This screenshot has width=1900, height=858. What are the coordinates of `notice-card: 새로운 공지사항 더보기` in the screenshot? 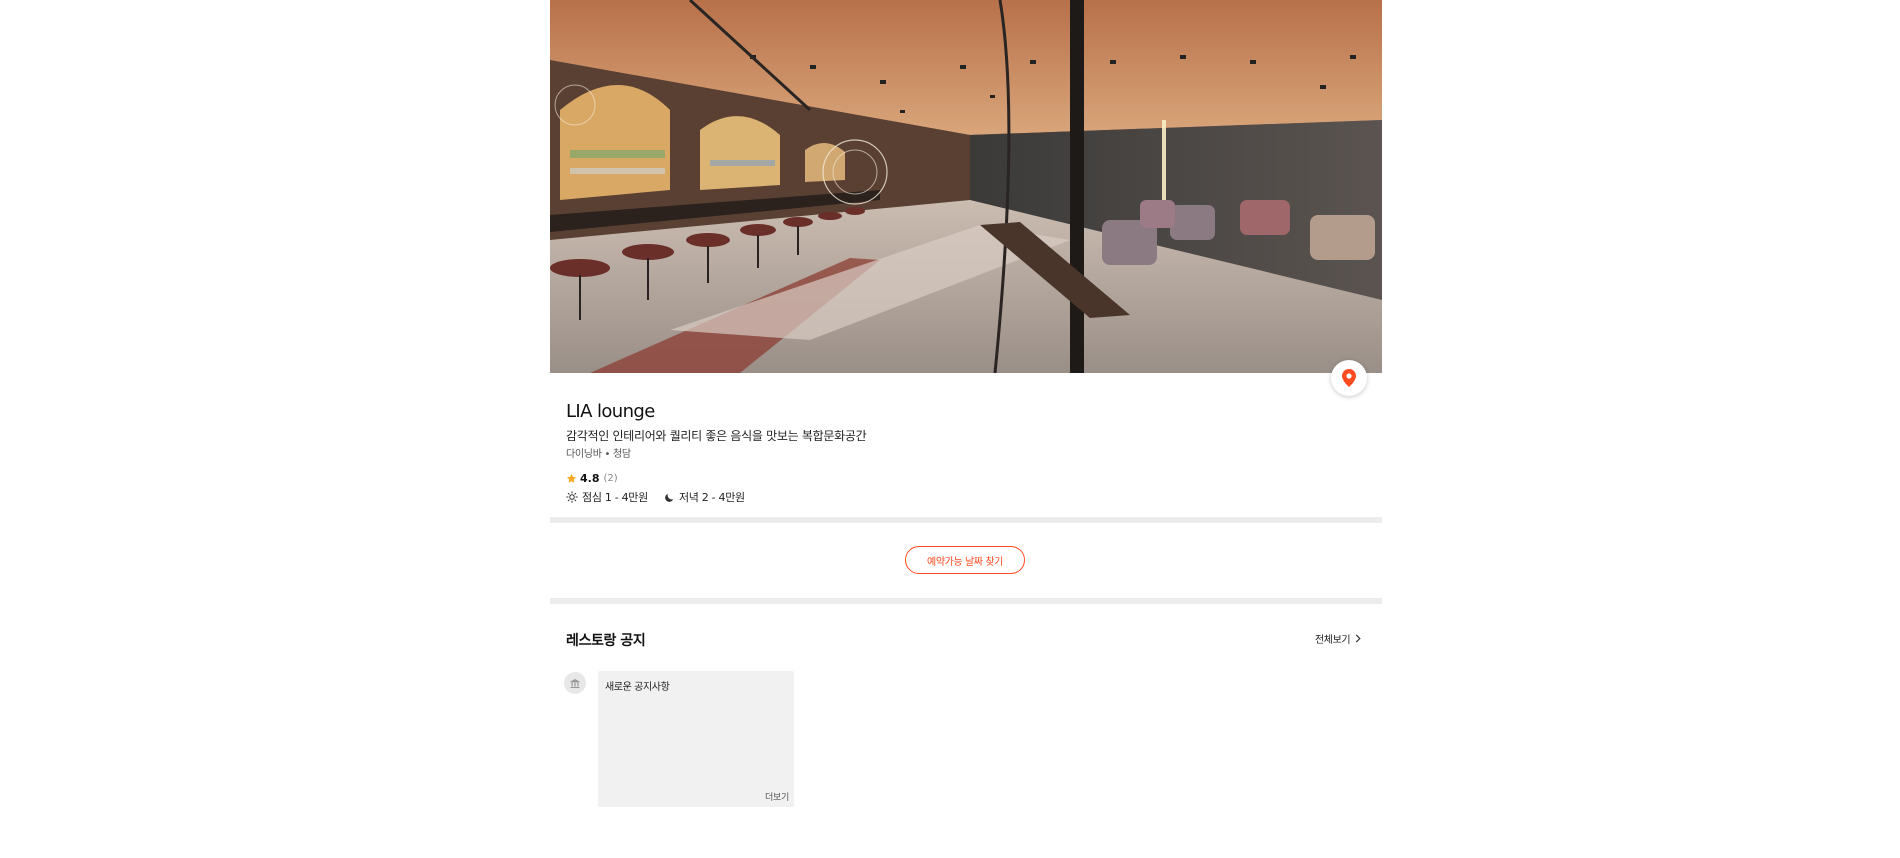 It's located at (696, 739).